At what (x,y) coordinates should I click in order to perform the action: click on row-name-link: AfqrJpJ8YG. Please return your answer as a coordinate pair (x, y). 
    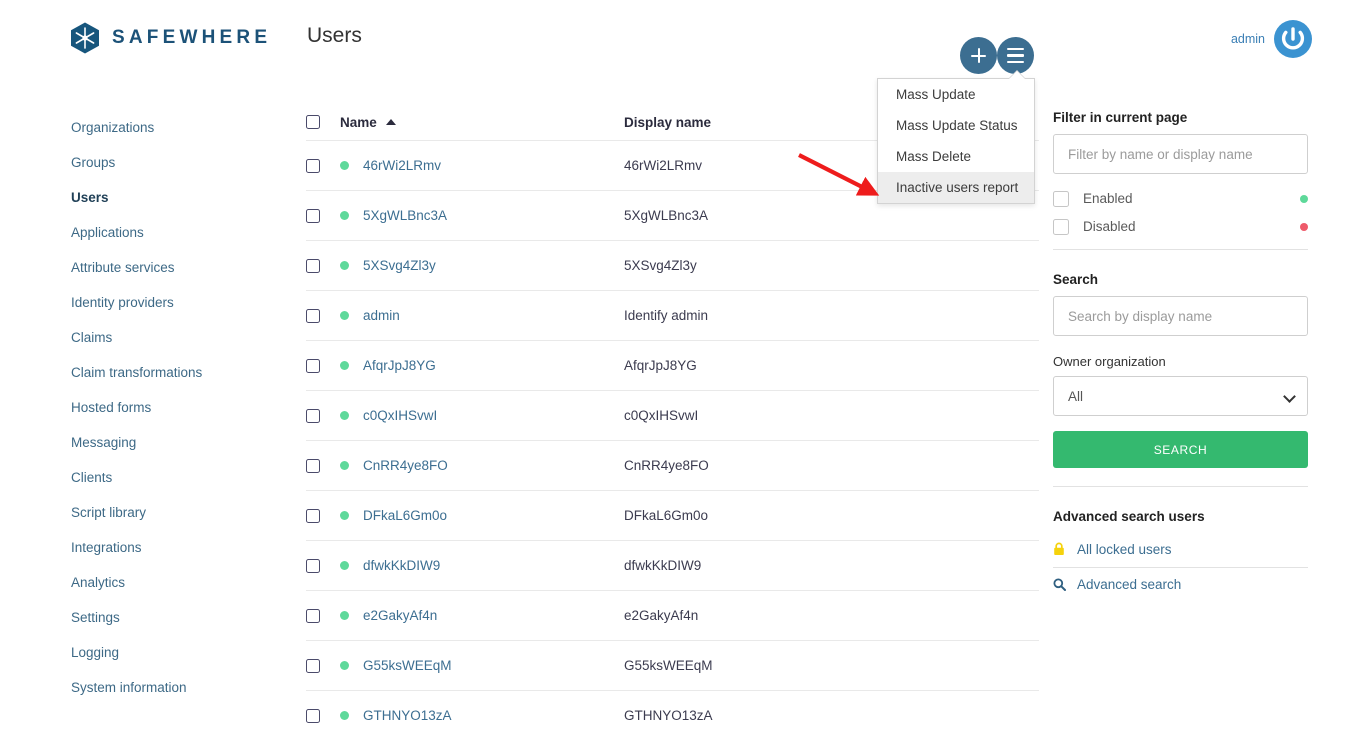
    Looking at the image, I should click on (399, 365).